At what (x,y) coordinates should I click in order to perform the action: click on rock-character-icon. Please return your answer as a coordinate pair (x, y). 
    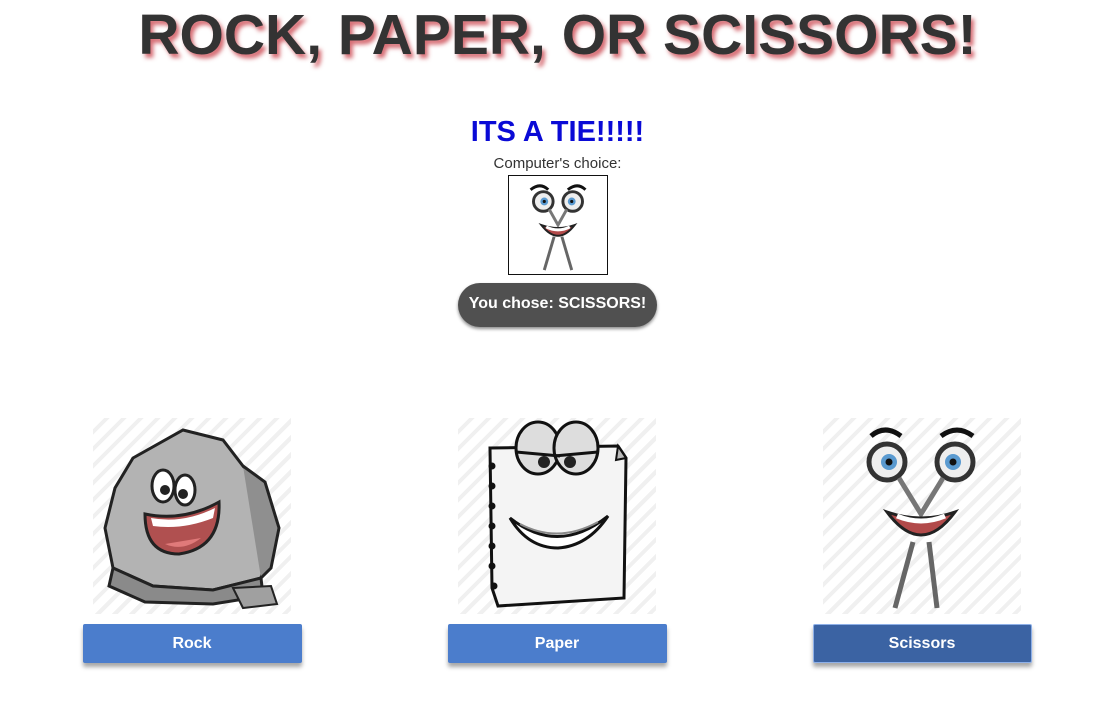
    Looking at the image, I should click on (192, 516).